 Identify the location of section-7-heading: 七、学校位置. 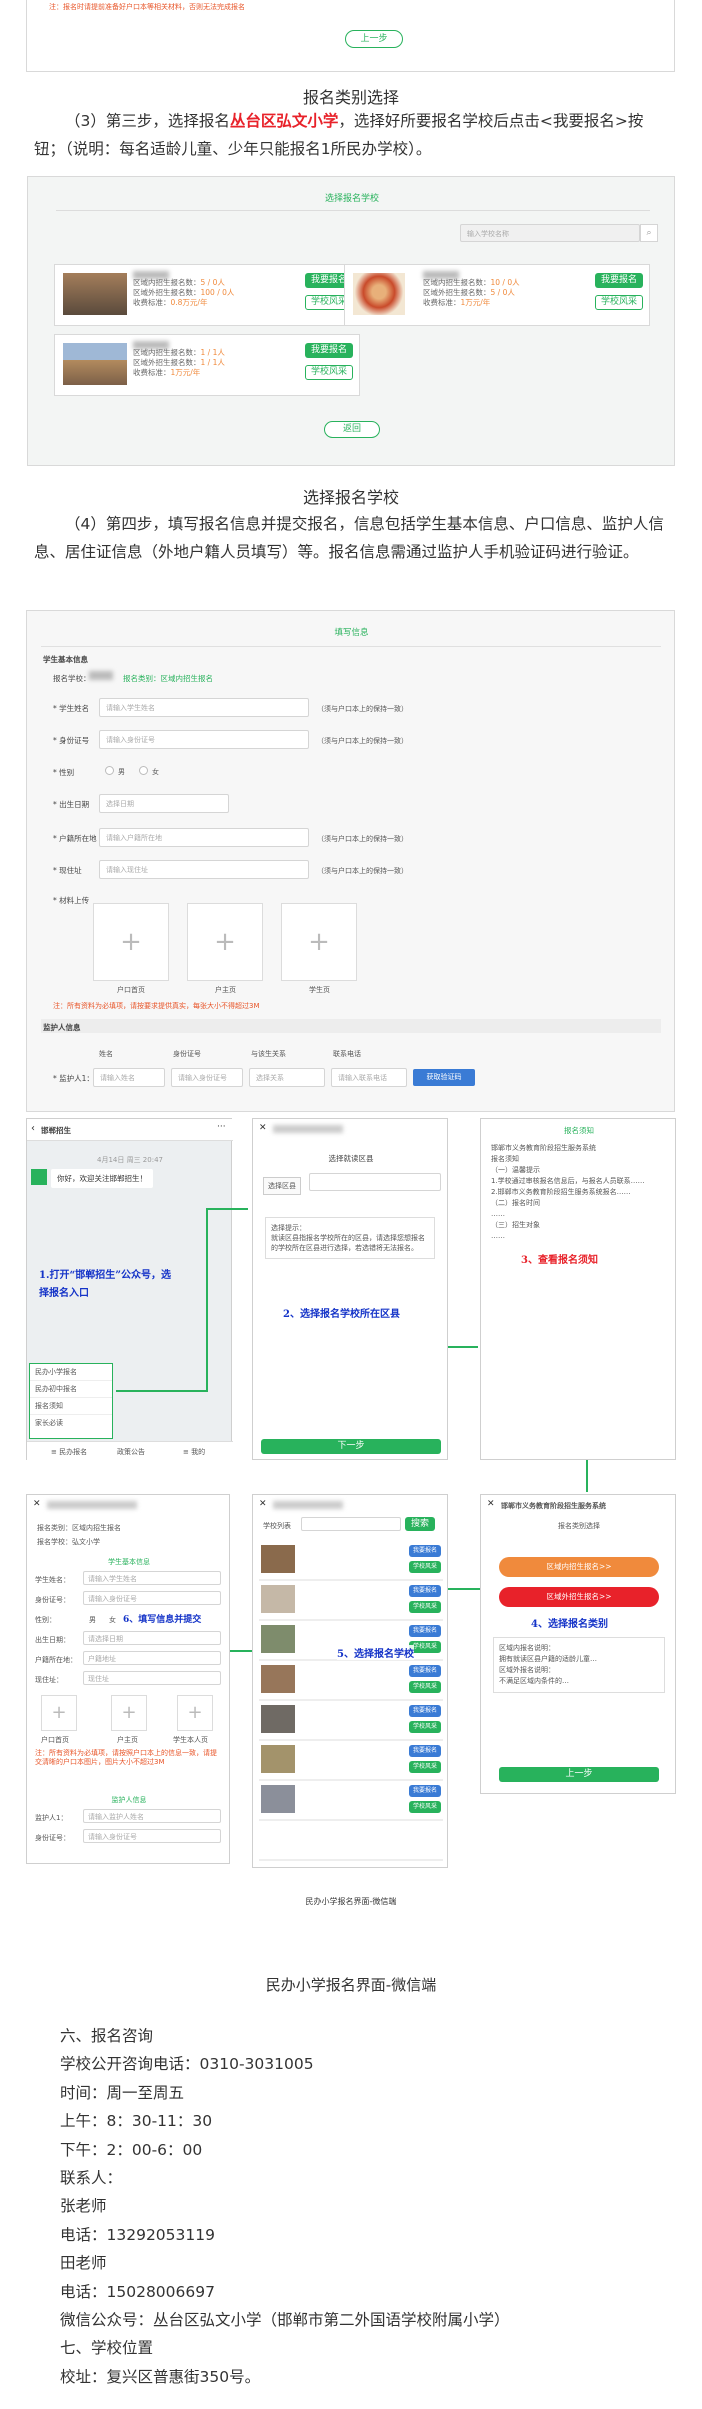
(107, 2348).